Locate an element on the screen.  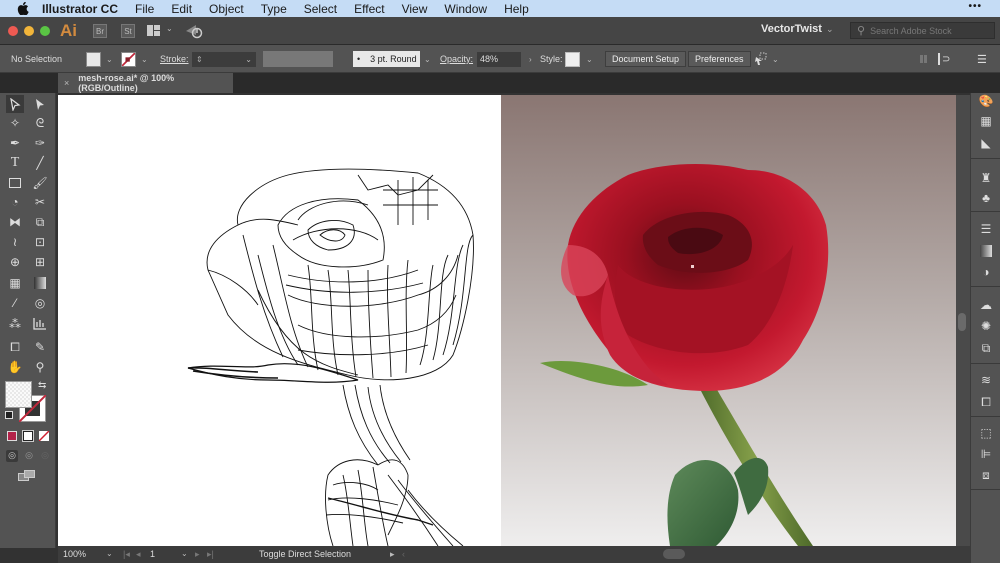
draw-behind-button: ◎ is located at coordinates (29, 456).